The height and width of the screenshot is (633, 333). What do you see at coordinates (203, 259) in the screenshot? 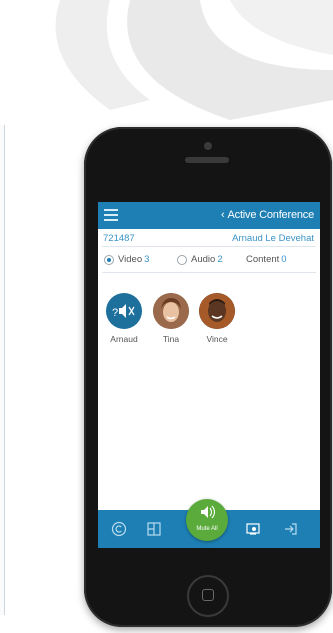
I see `tab-audio-label: Audio` at bounding box center [203, 259].